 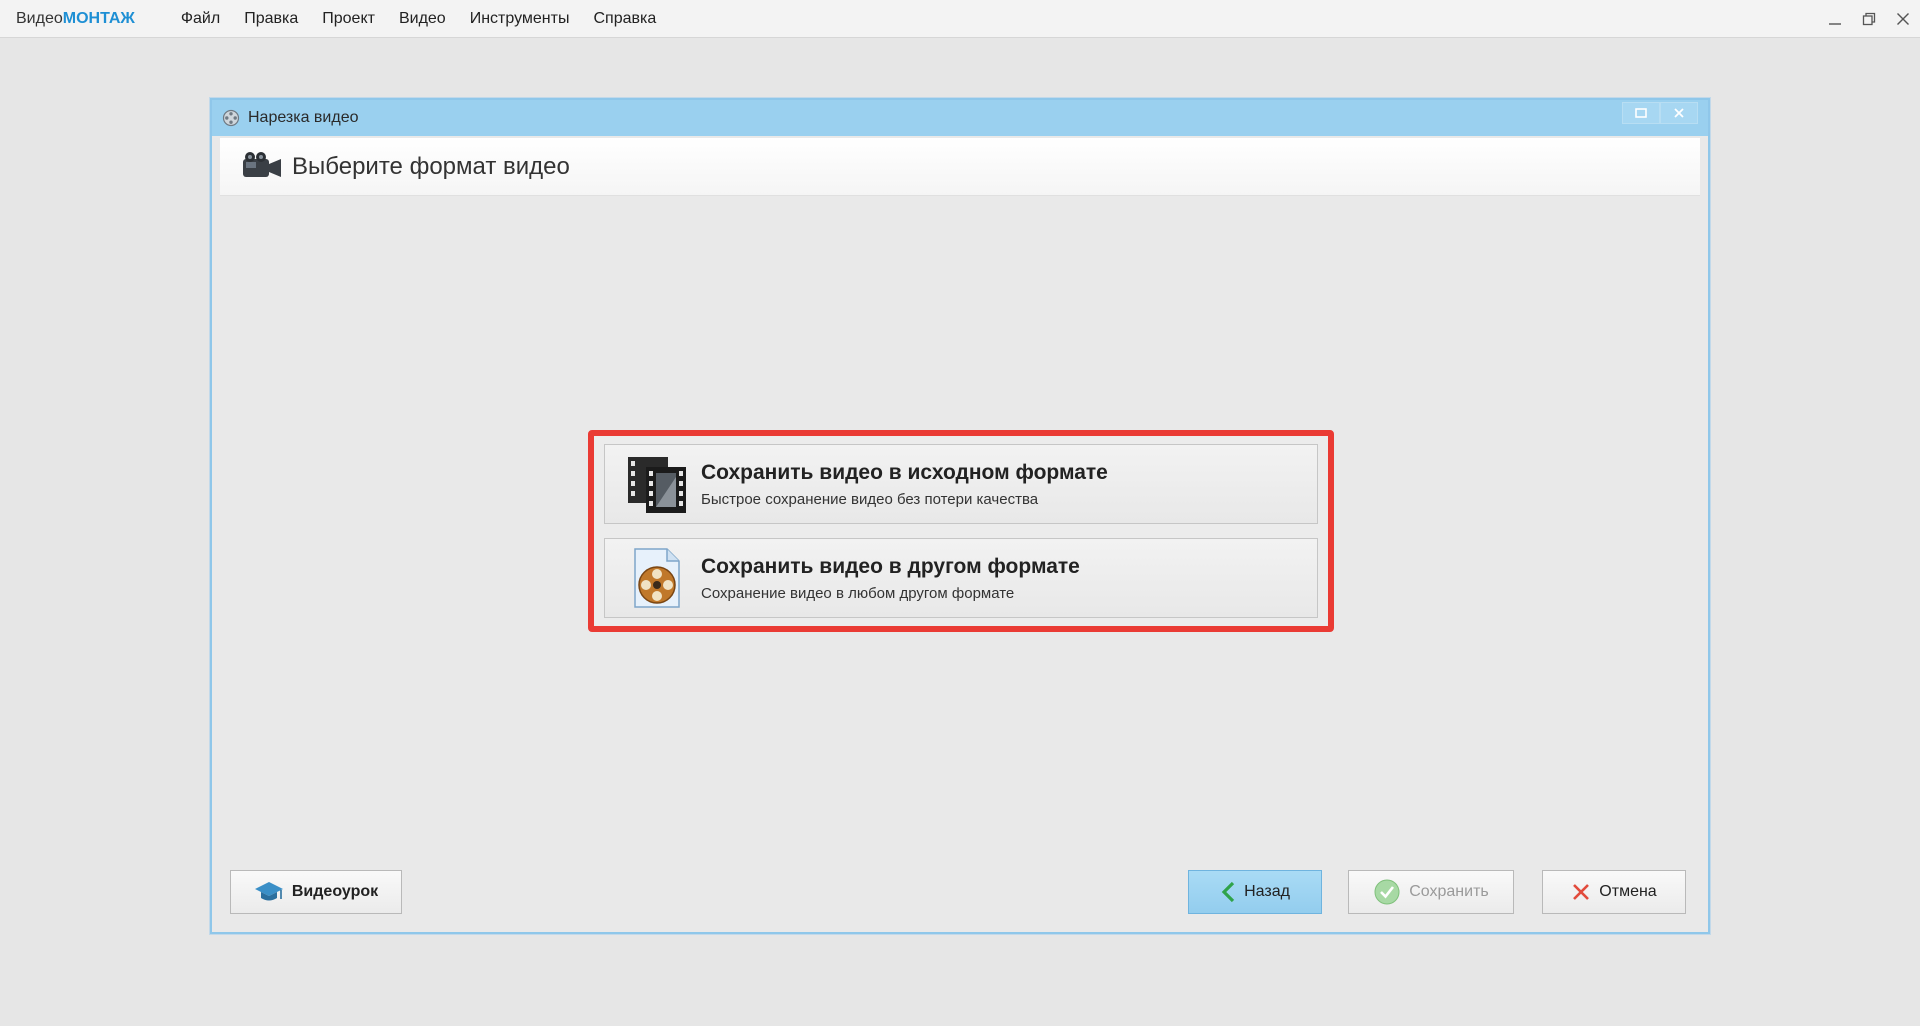 What do you see at coordinates (271, 19) in the screenshot?
I see `menu-edit: Правка` at bounding box center [271, 19].